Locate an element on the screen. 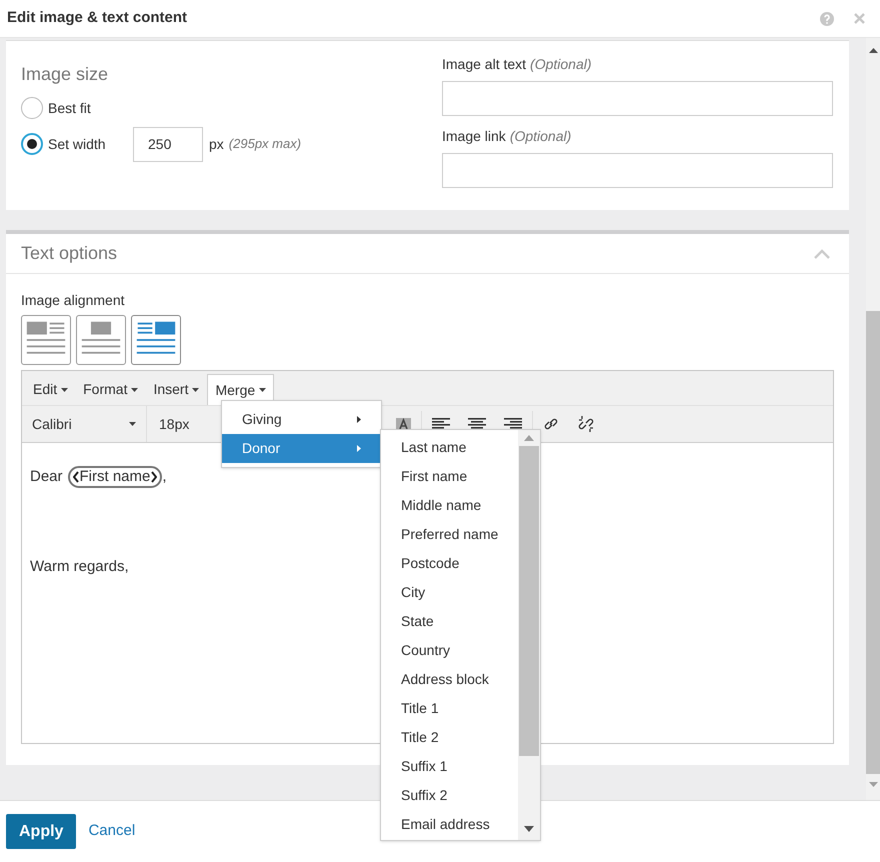 The height and width of the screenshot is (862, 880). menu-item: City is located at coordinates (449, 592).